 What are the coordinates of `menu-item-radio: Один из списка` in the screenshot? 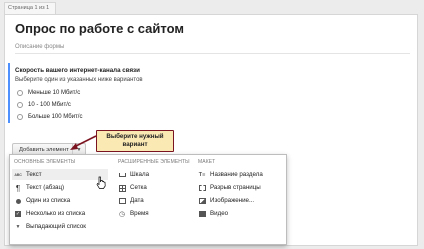 It's located at (60, 200).